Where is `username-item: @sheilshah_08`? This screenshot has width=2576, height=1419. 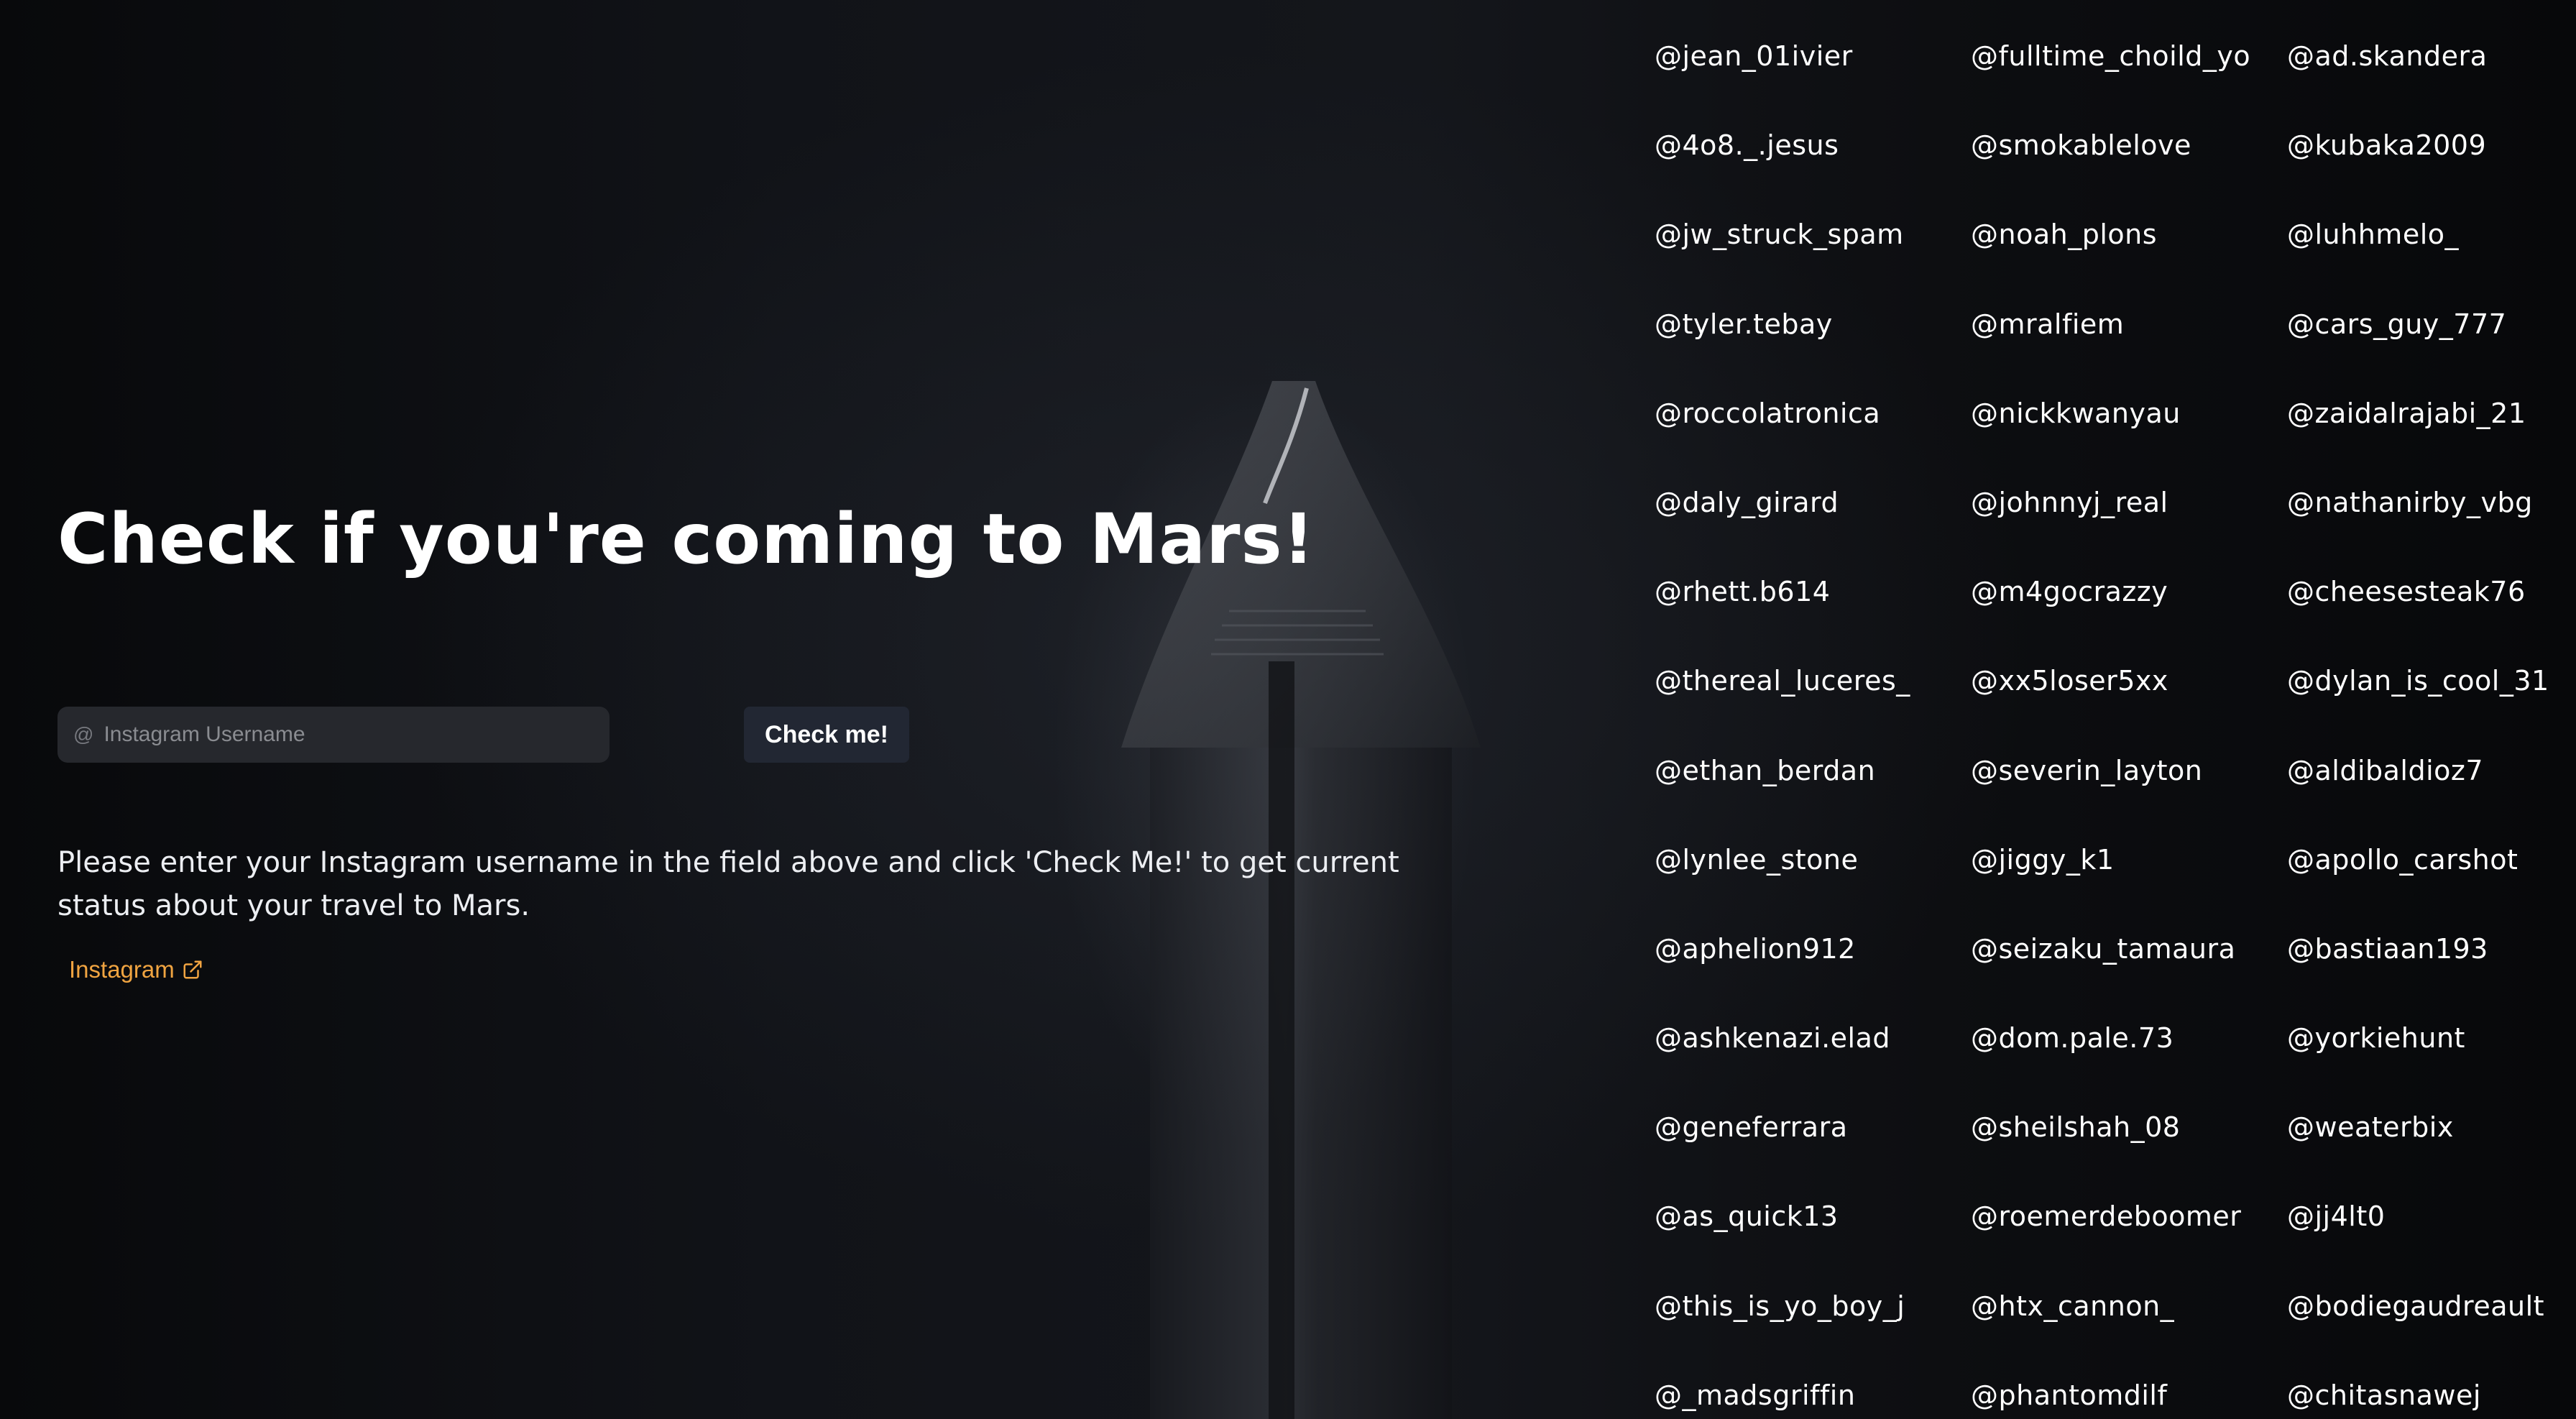
username-item: @sheilshah_08 is located at coordinates (2076, 1127).